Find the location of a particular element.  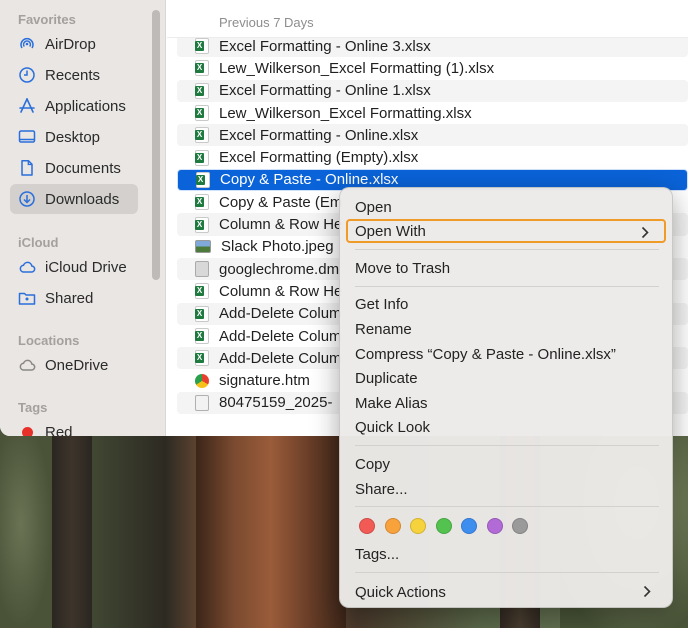

sidebar-item-label: Documents is located at coordinates (83, 168).